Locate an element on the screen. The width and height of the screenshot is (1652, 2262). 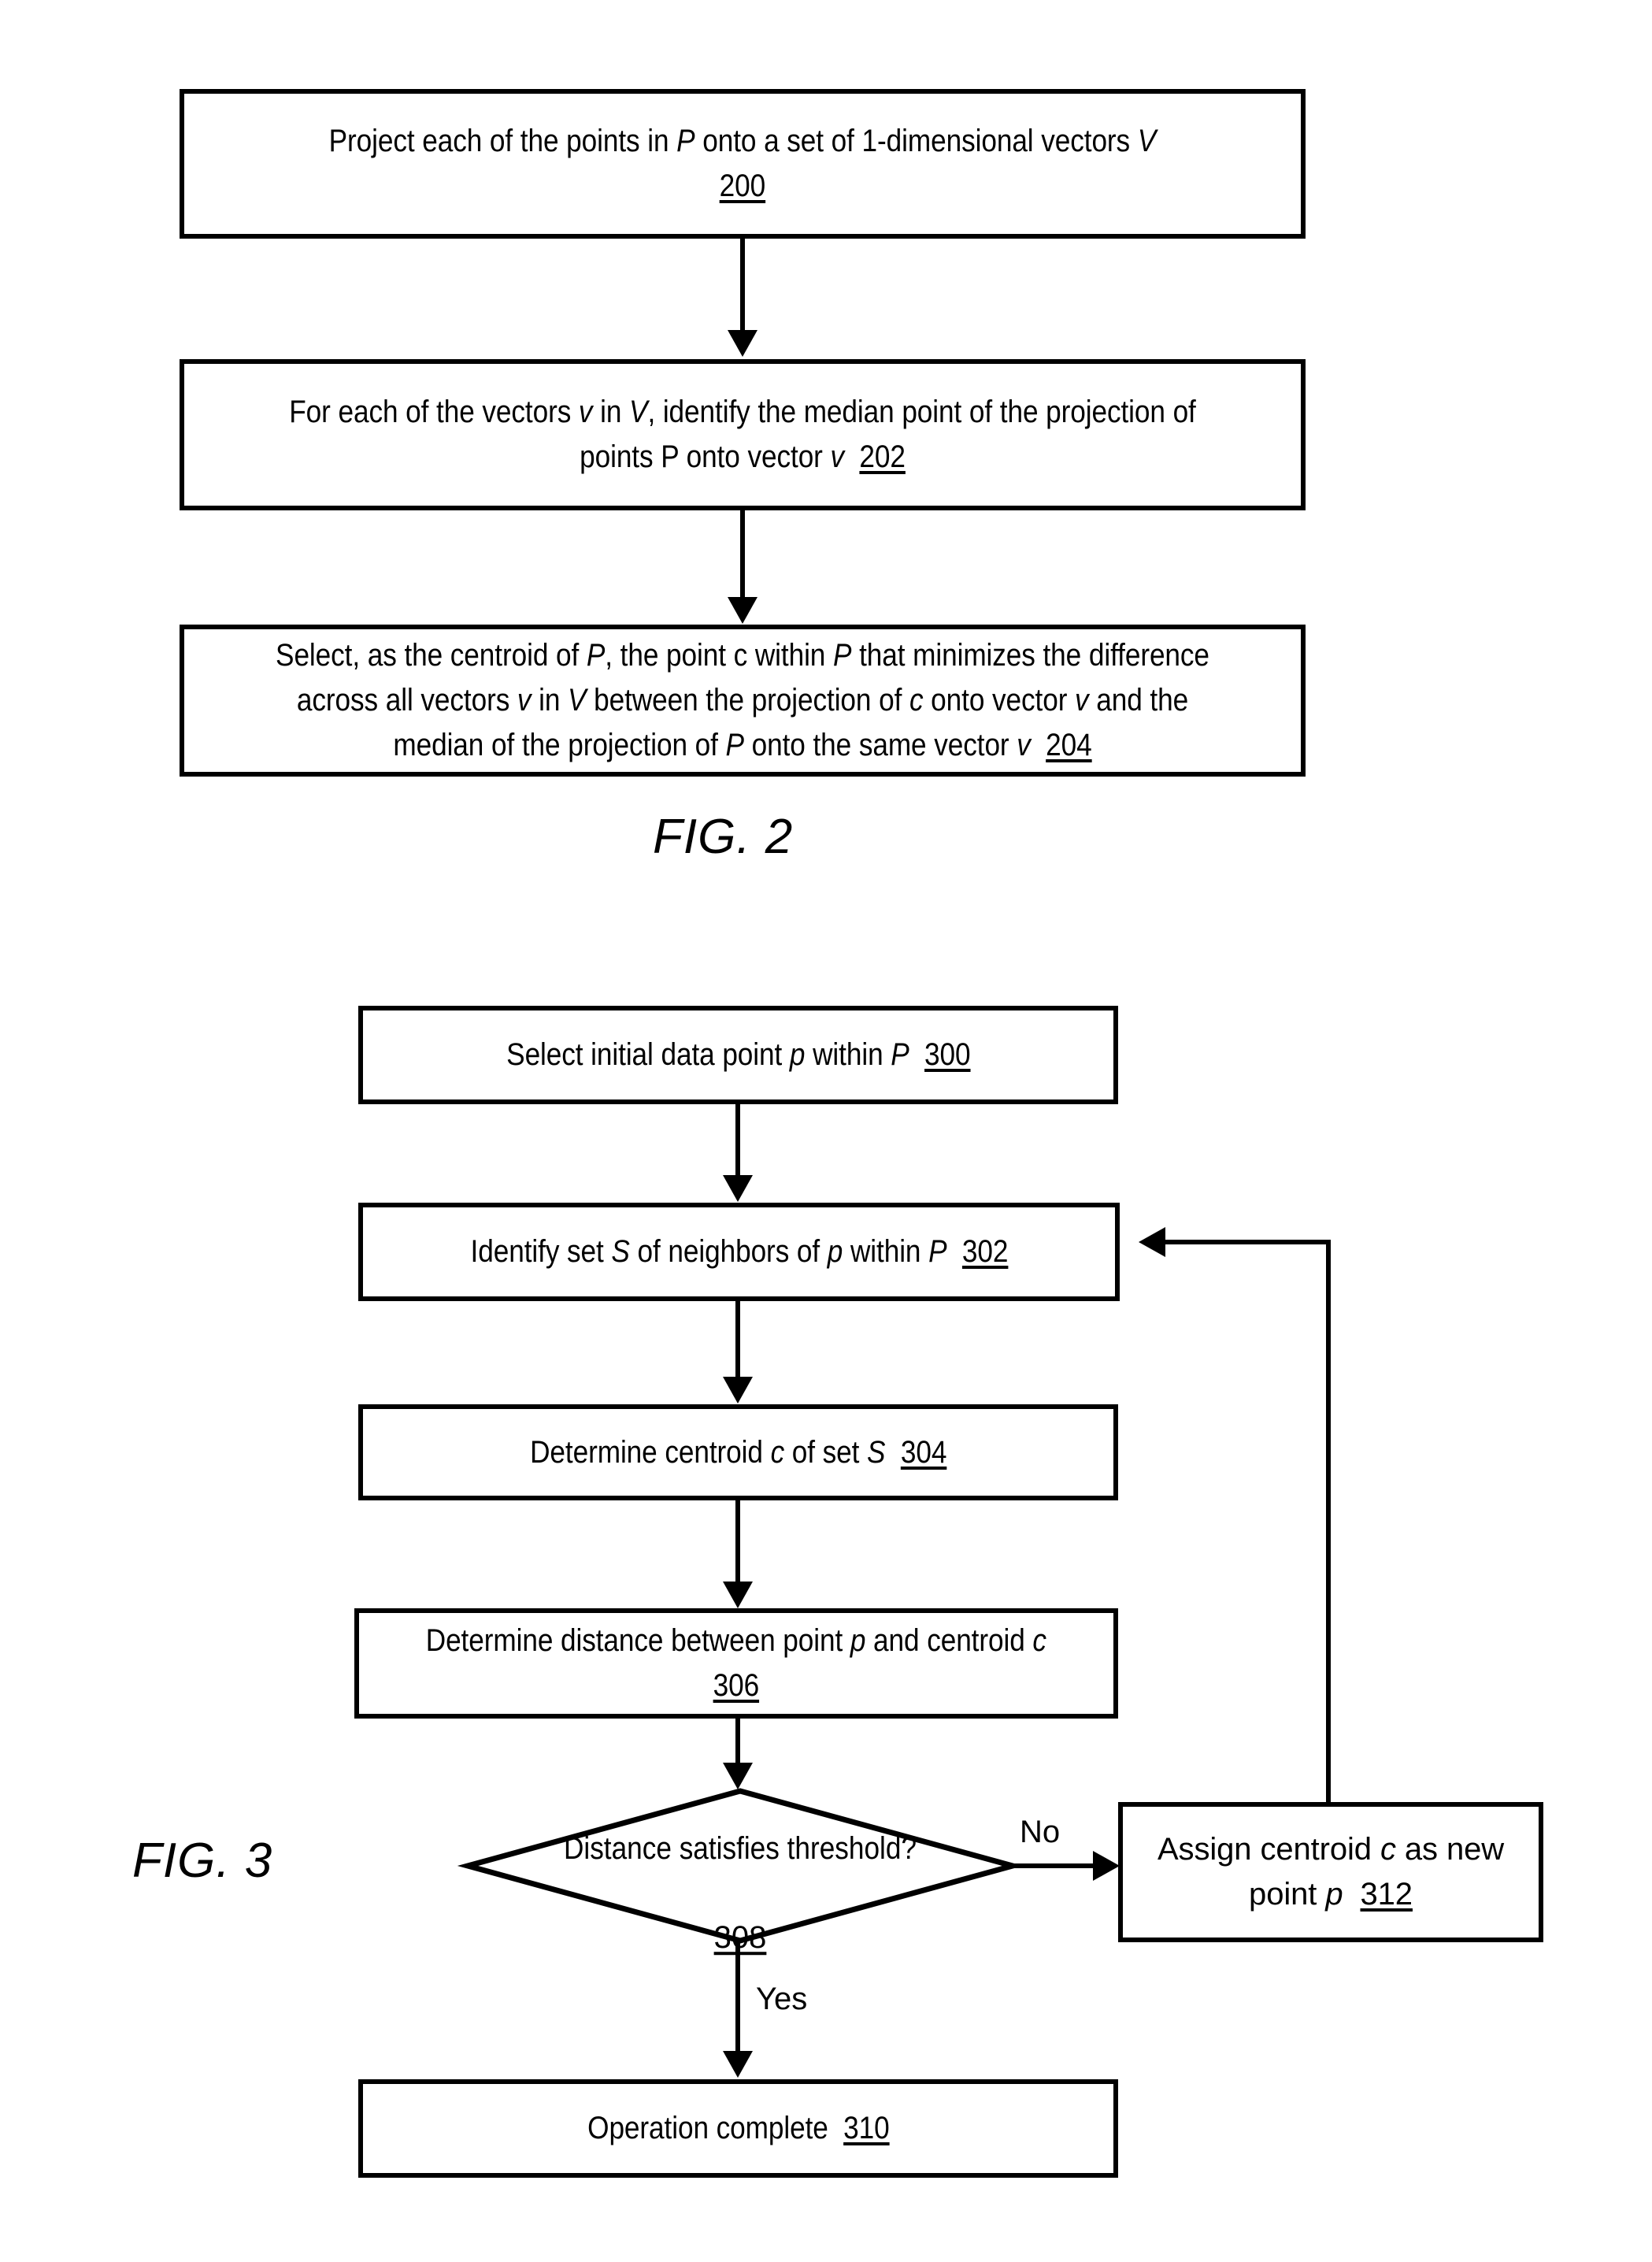
edge-label-yes: Yes is located at coordinates (782, 1999).